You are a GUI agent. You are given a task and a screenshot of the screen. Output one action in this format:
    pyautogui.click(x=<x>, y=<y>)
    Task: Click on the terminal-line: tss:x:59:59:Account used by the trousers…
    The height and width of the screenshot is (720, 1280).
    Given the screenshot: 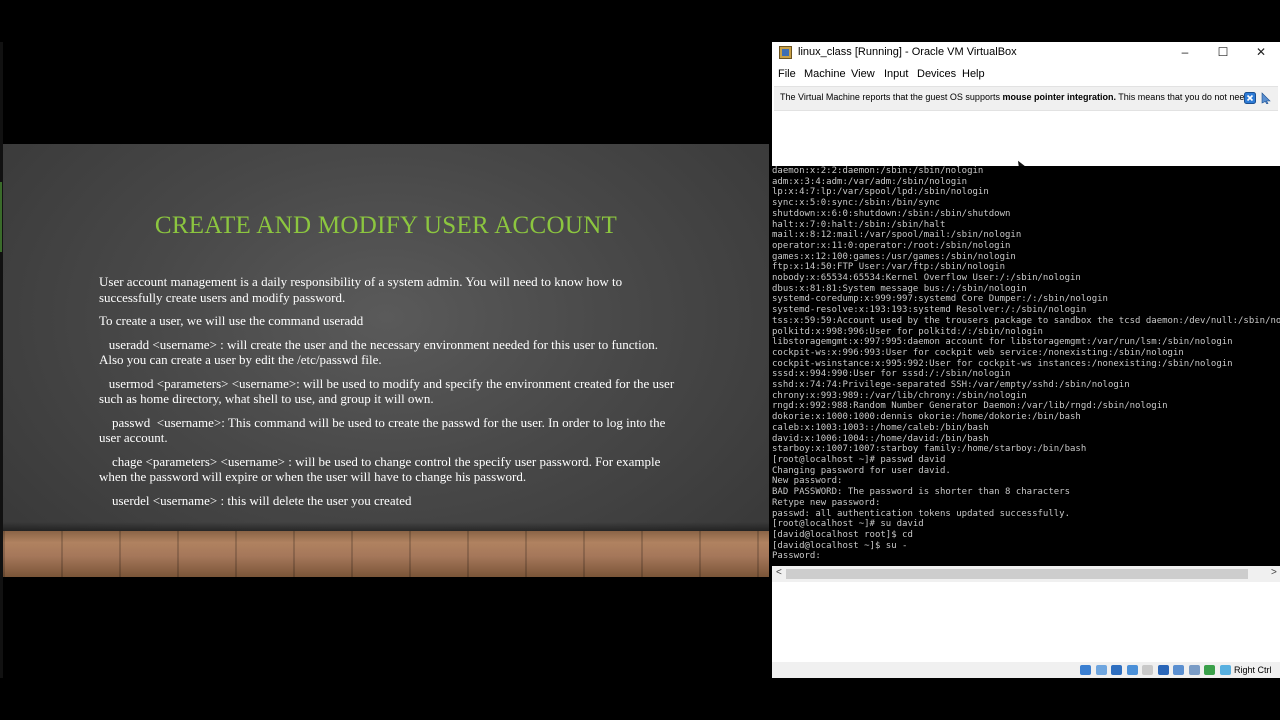 What is the action you would take?
    pyautogui.click(x=1026, y=320)
    